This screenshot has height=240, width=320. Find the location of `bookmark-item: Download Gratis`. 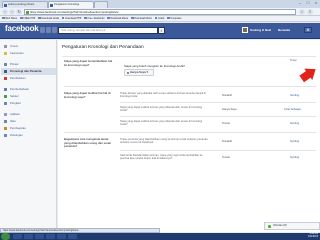

bookmark-item: Download Gratis is located at coordinates (48, 18).